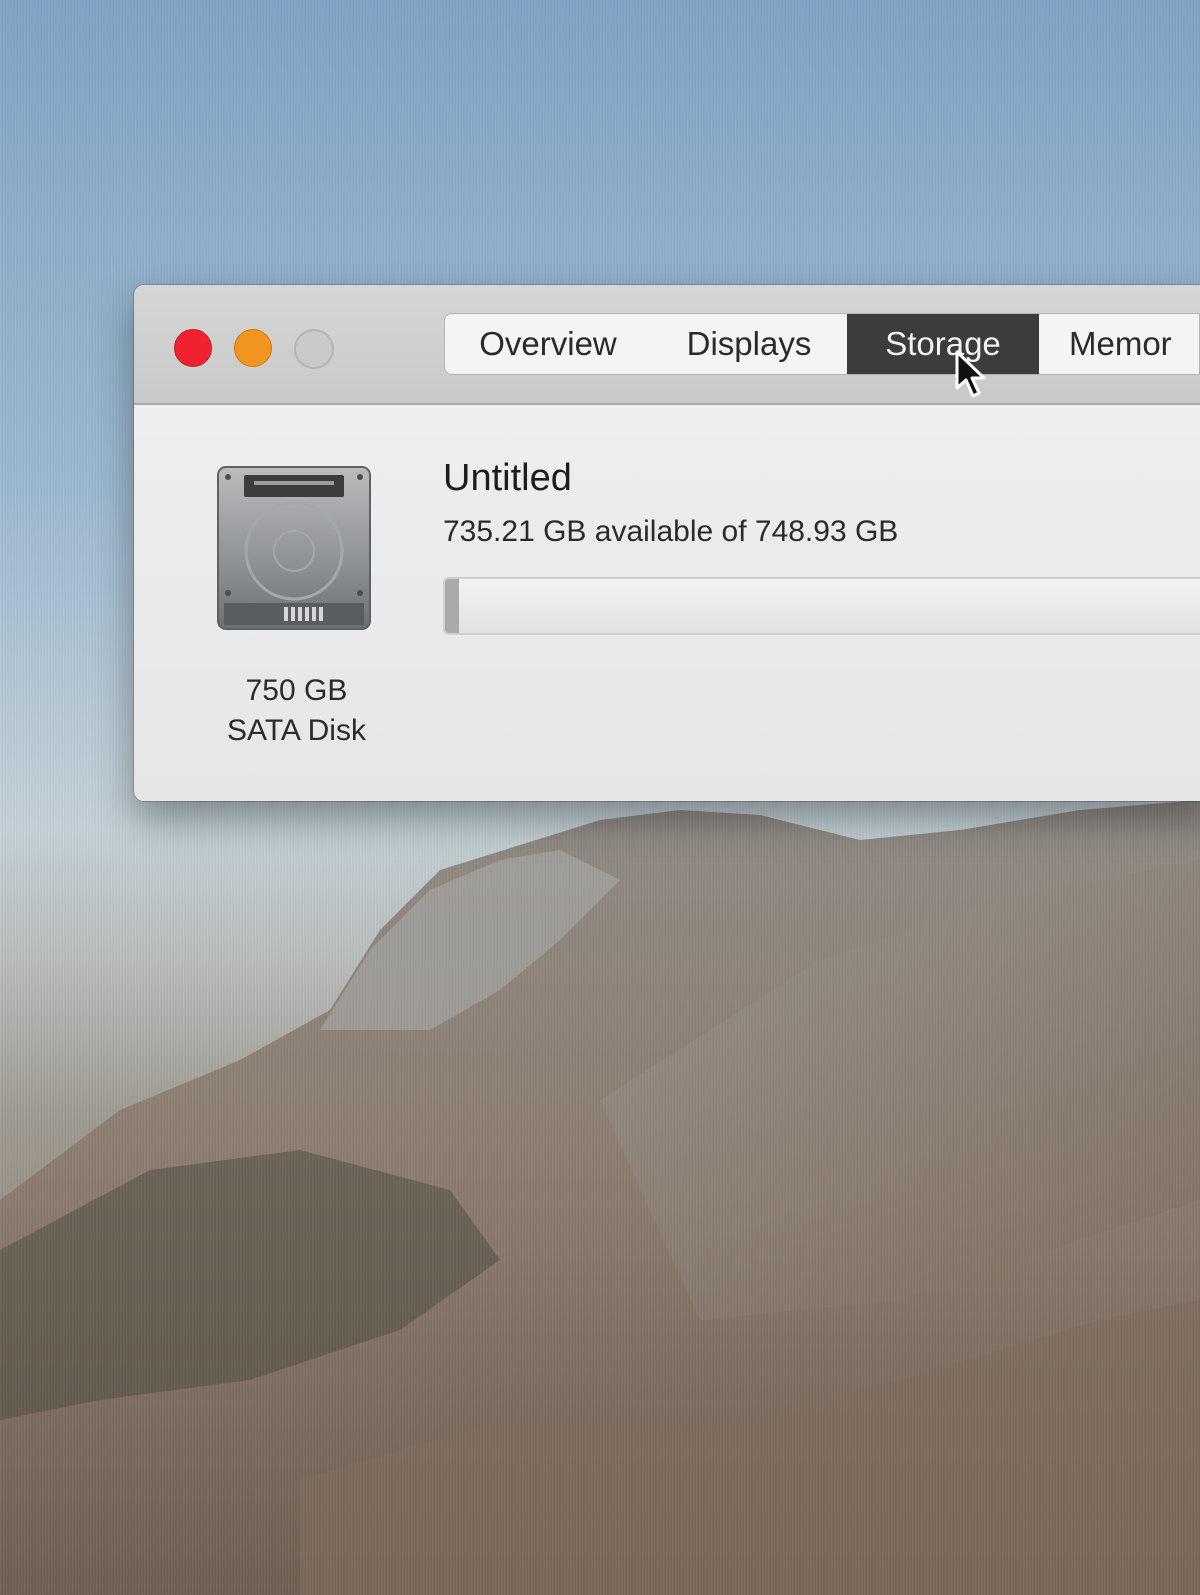  What do you see at coordinates (972, 377) in the screenshot?
I see `arrow-cursor-icon` at bounding box center [972, 377].